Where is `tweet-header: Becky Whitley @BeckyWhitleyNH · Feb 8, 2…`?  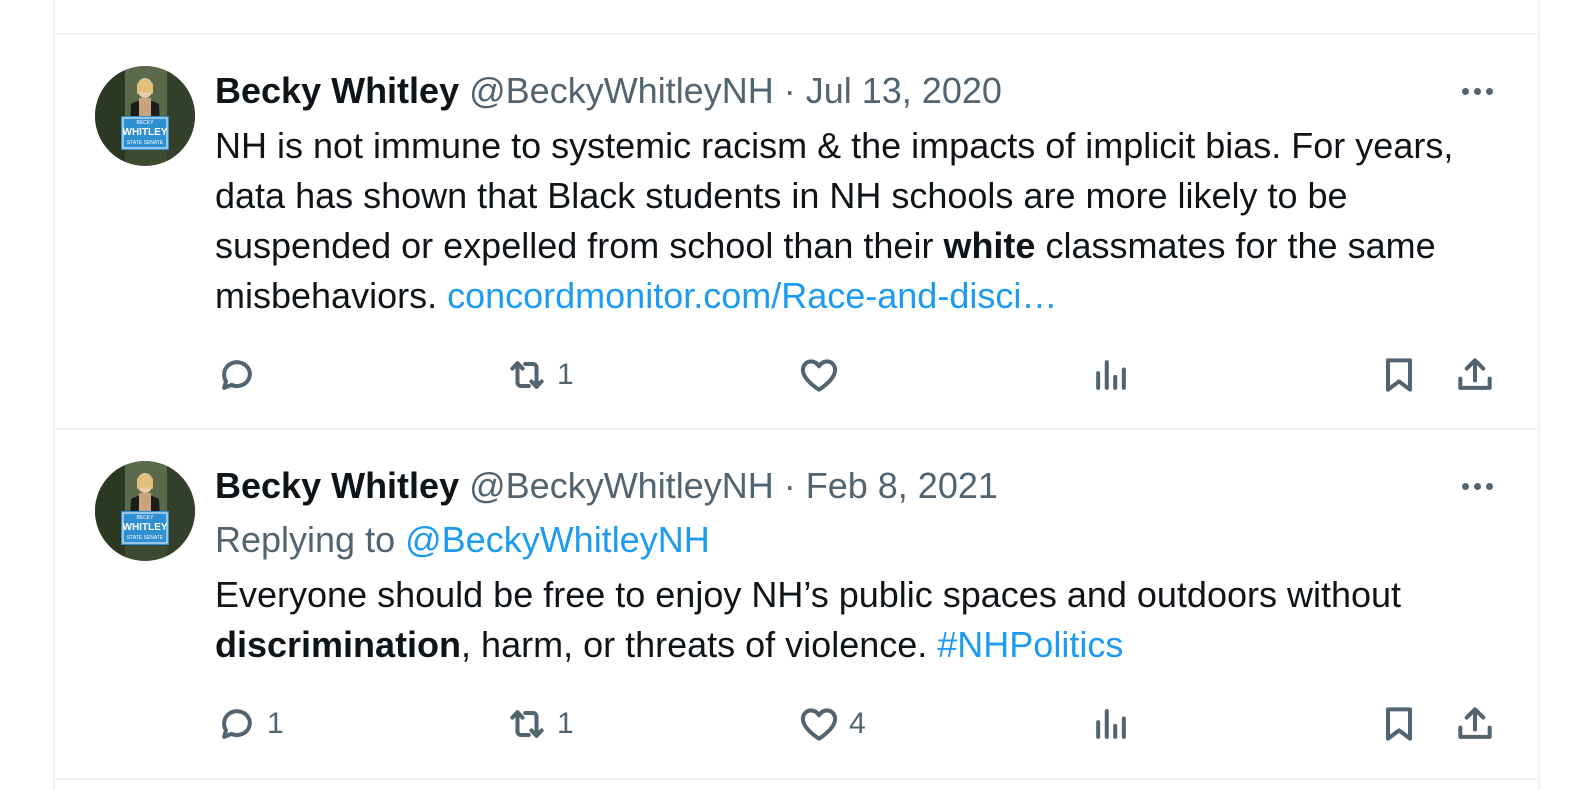 tweet-header: Becky Whitley @BeckyWhitleyNH · Feb 8, 2… is located at coordinates (876, 486).